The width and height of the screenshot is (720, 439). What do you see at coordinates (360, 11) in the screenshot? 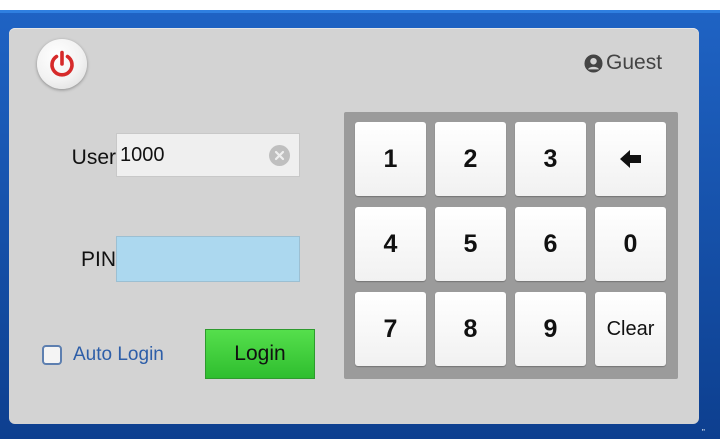
I see `frame-top-border` at bounding box center [360, 11].